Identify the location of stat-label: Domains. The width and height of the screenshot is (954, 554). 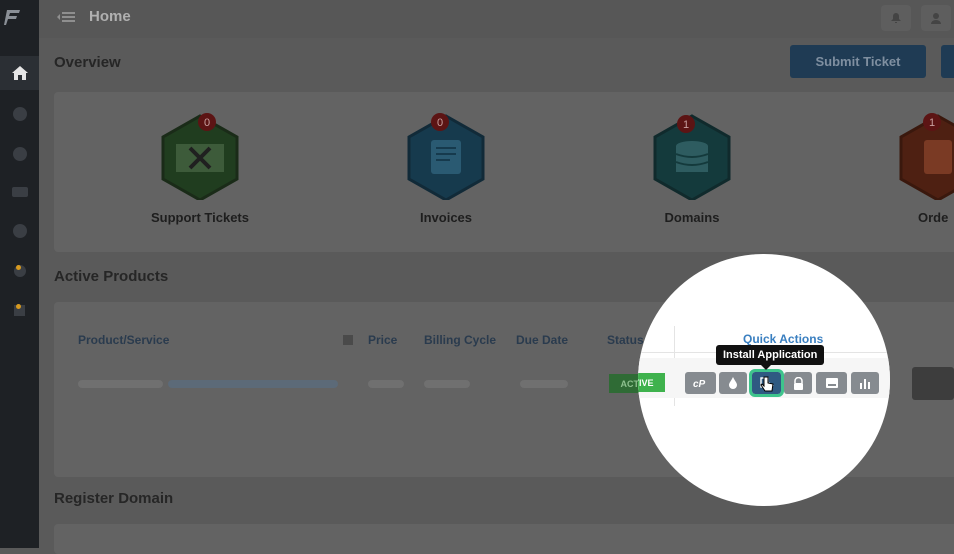
(692, 217).